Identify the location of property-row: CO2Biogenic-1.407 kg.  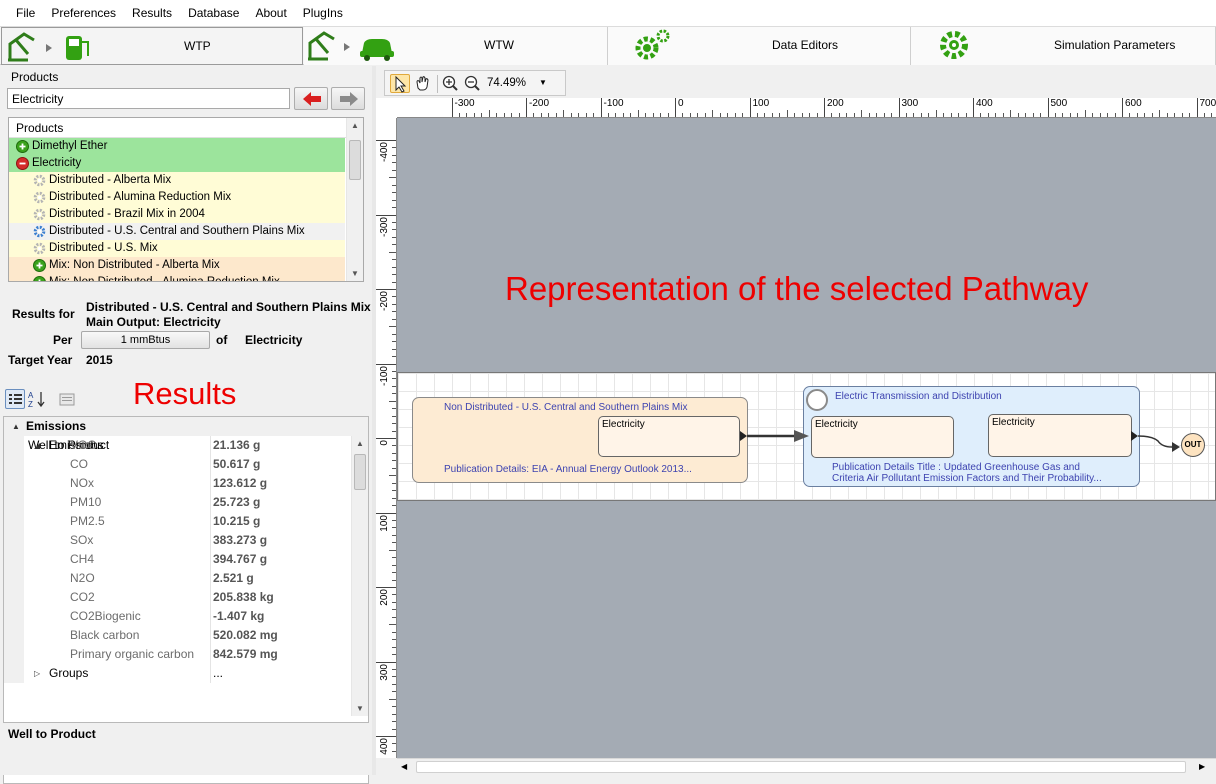
(186, 616).